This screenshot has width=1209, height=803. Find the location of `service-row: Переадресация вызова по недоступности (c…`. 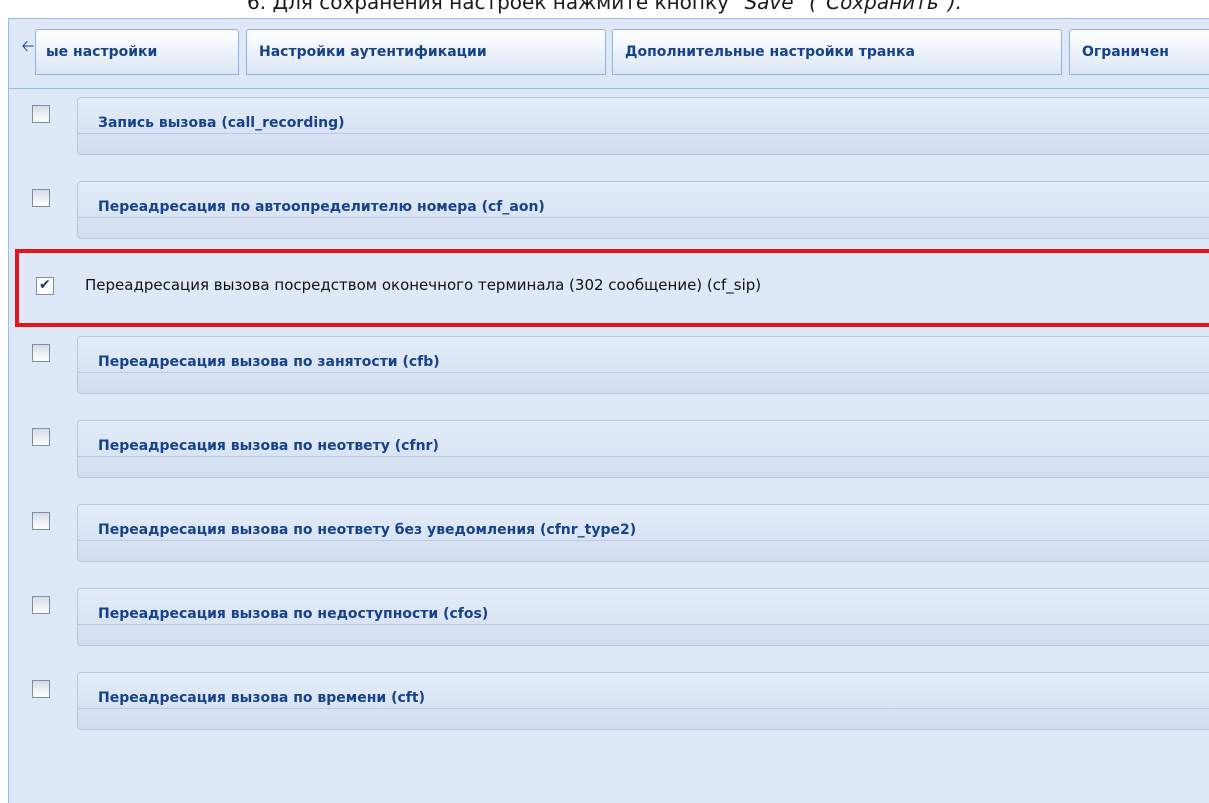

service-row: Переадресация вызова по недоступности (c… is located at coordinates (609, 615).